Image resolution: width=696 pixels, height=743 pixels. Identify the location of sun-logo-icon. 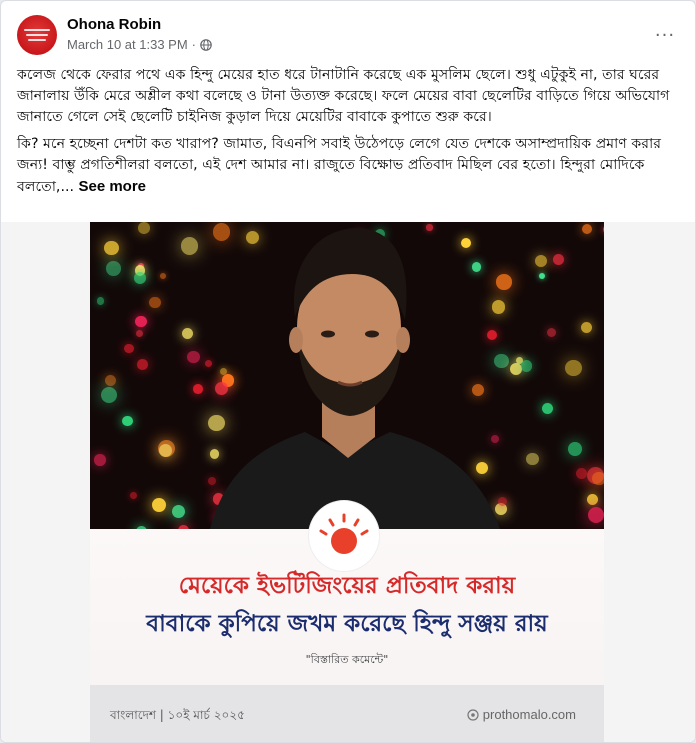
(344, 533).